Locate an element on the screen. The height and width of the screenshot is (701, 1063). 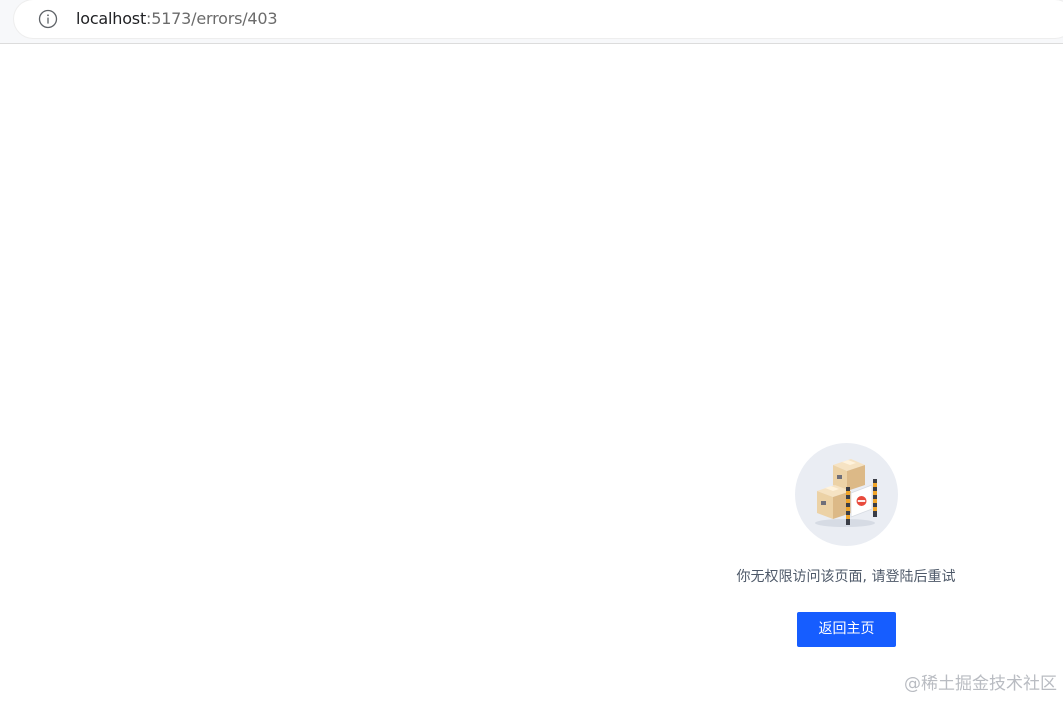
info-circle-icon is located at coordinates (48, 19).